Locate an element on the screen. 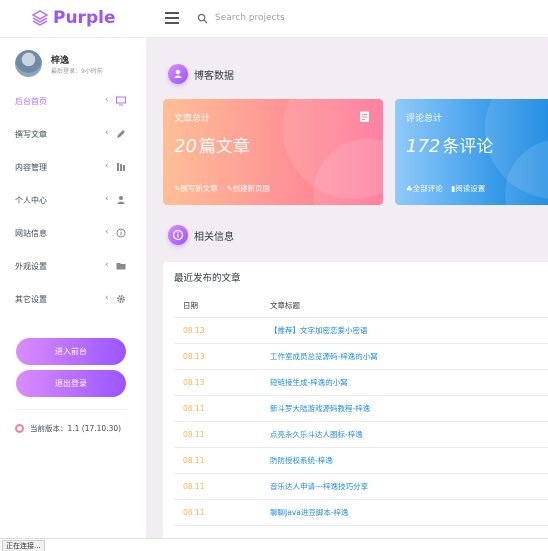 The height and width of the screenshot is (551, 548). section-title: 相关信息 is located at coordinates (214, 237).